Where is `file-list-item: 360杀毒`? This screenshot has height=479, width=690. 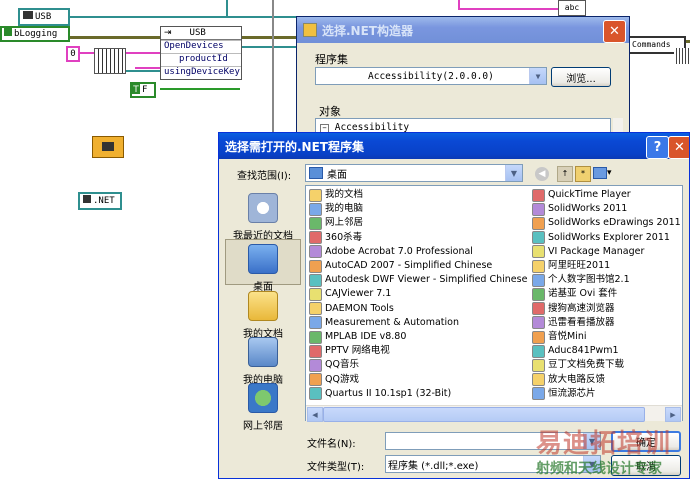 file-list-item: 360杀毒 is located at coordinates (419, 238).